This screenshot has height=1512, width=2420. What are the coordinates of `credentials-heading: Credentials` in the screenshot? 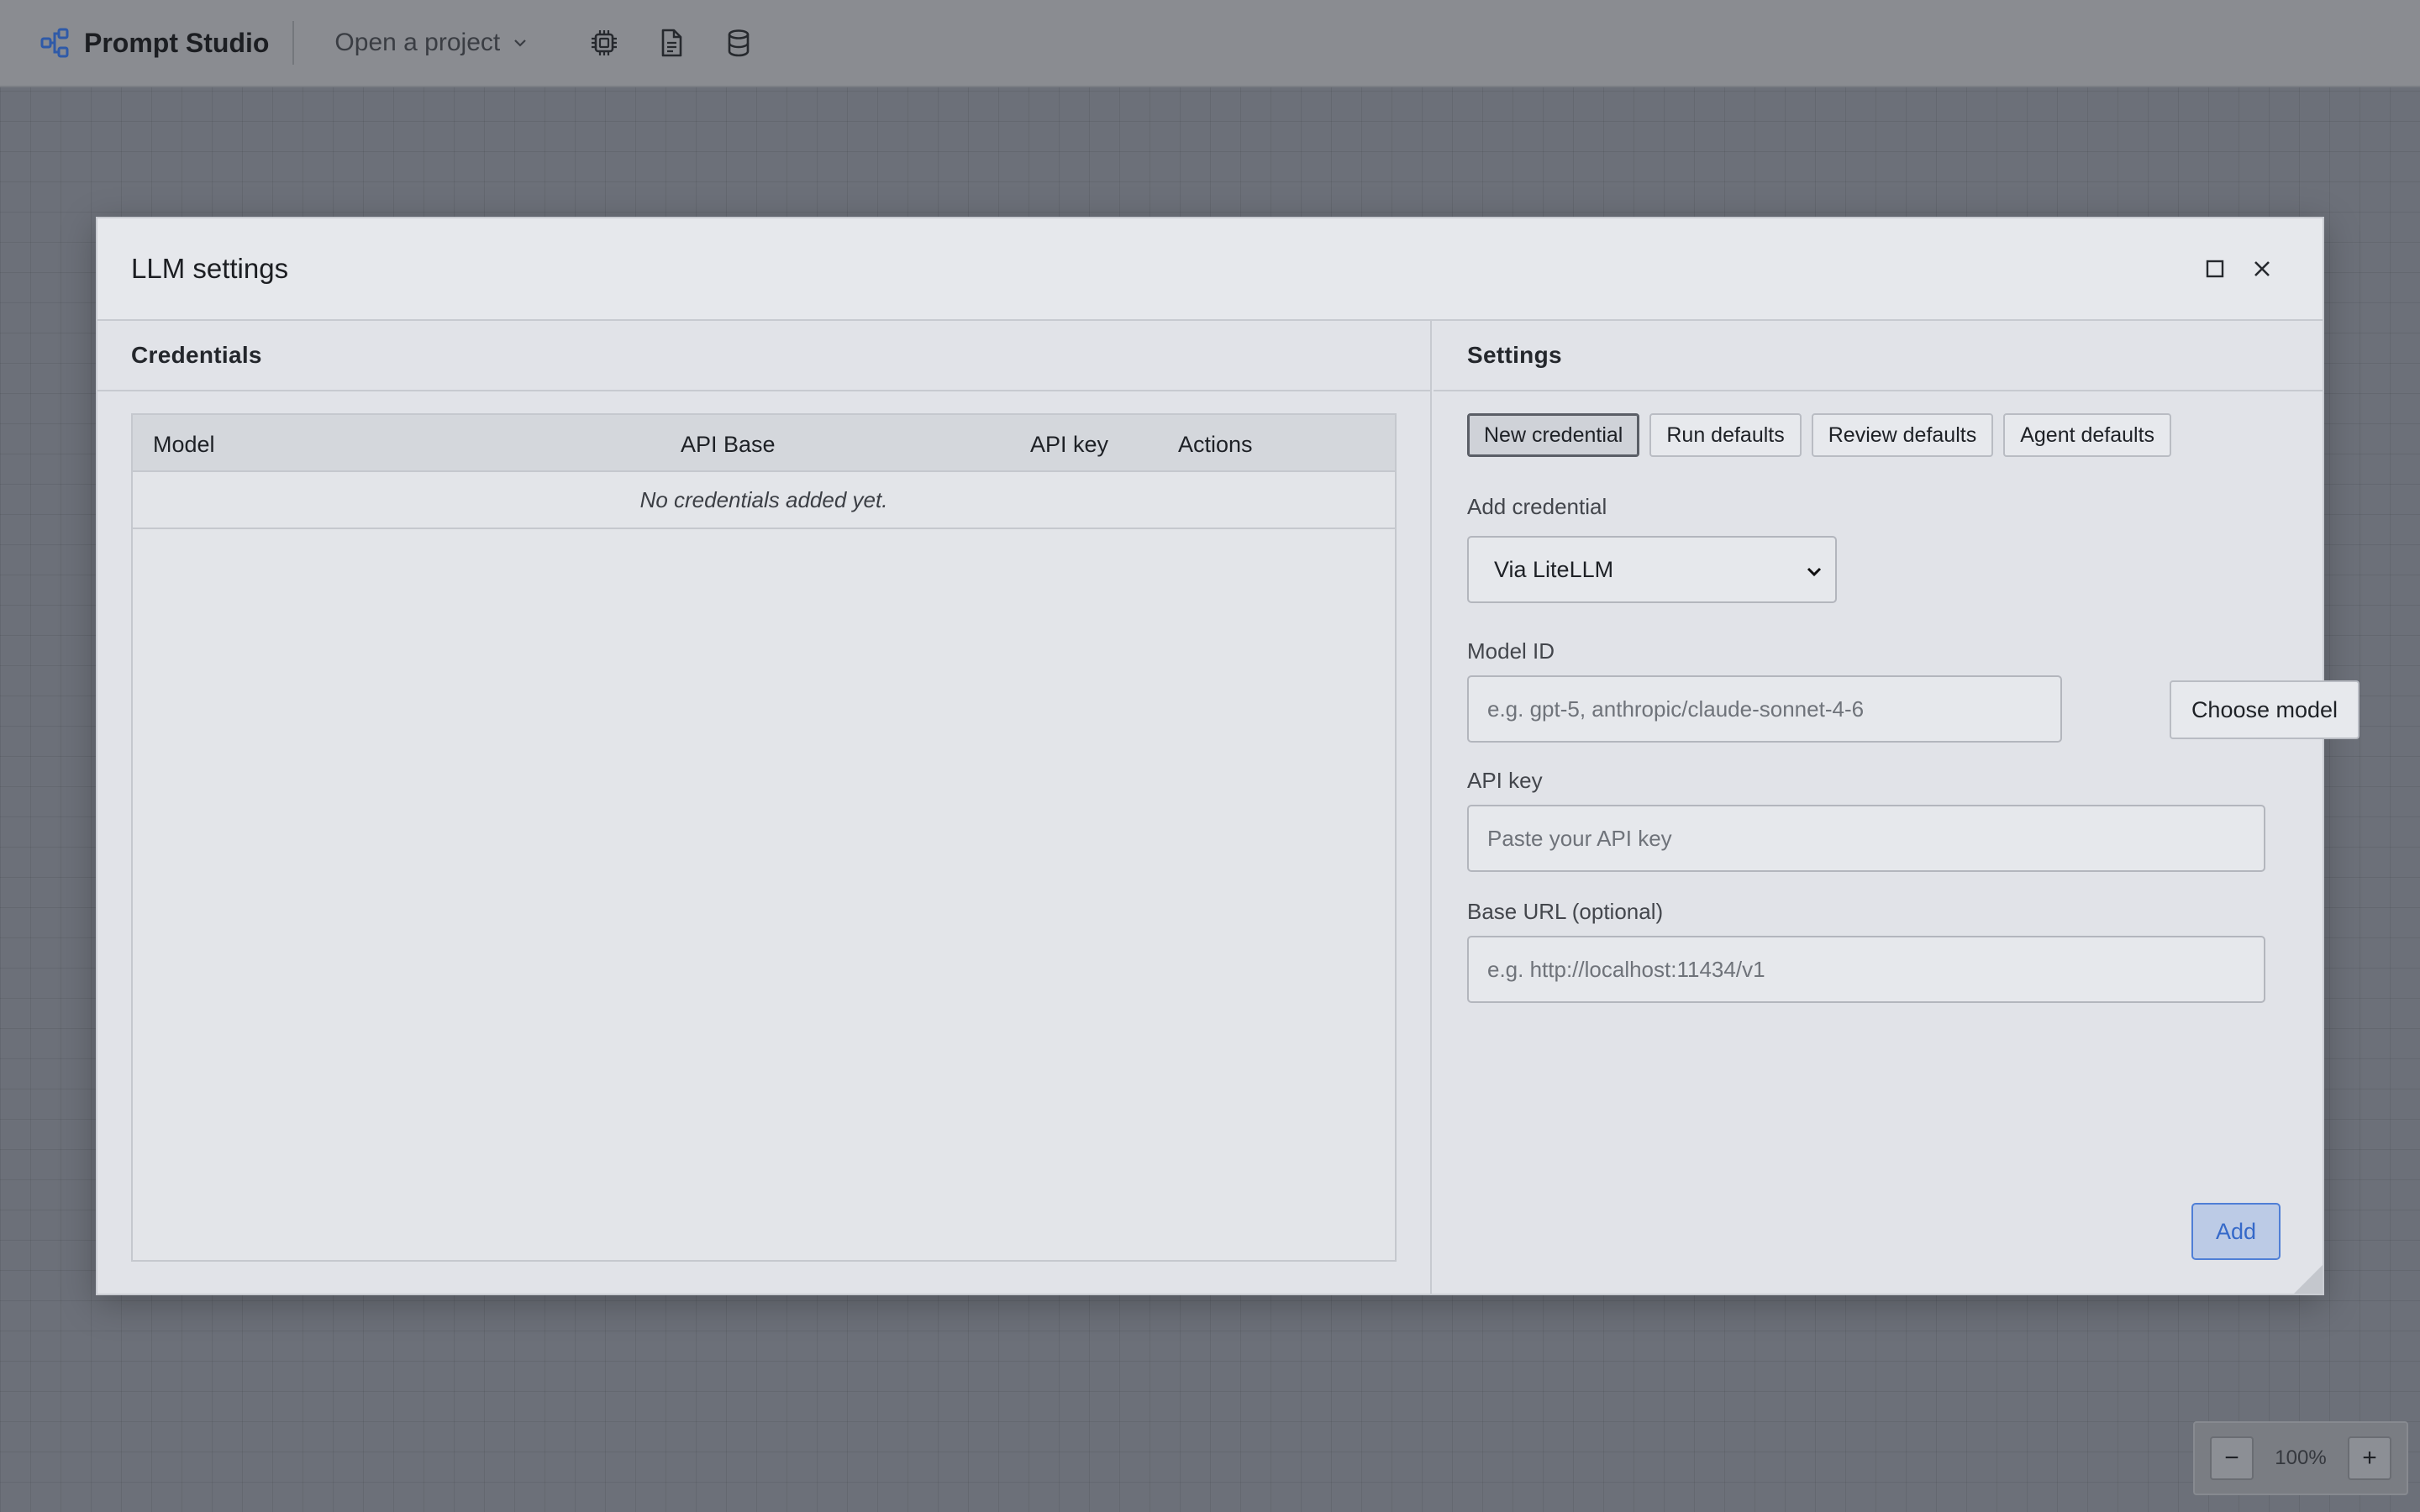 It's located at (764, 356).